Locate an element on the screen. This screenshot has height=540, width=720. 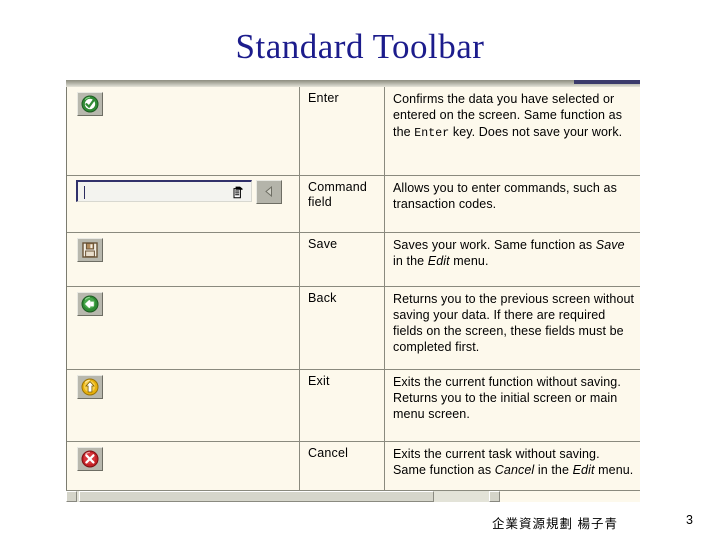
back-arrow-icon is located at coordinates (90, 303).